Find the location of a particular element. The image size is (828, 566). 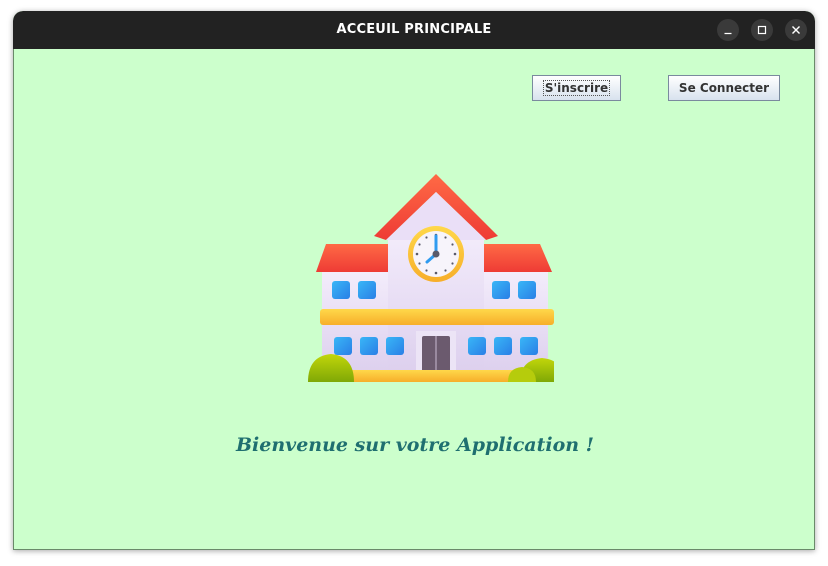

window-title: ACCEUIL PRINCIPALE is located at coordinates (414, 29).